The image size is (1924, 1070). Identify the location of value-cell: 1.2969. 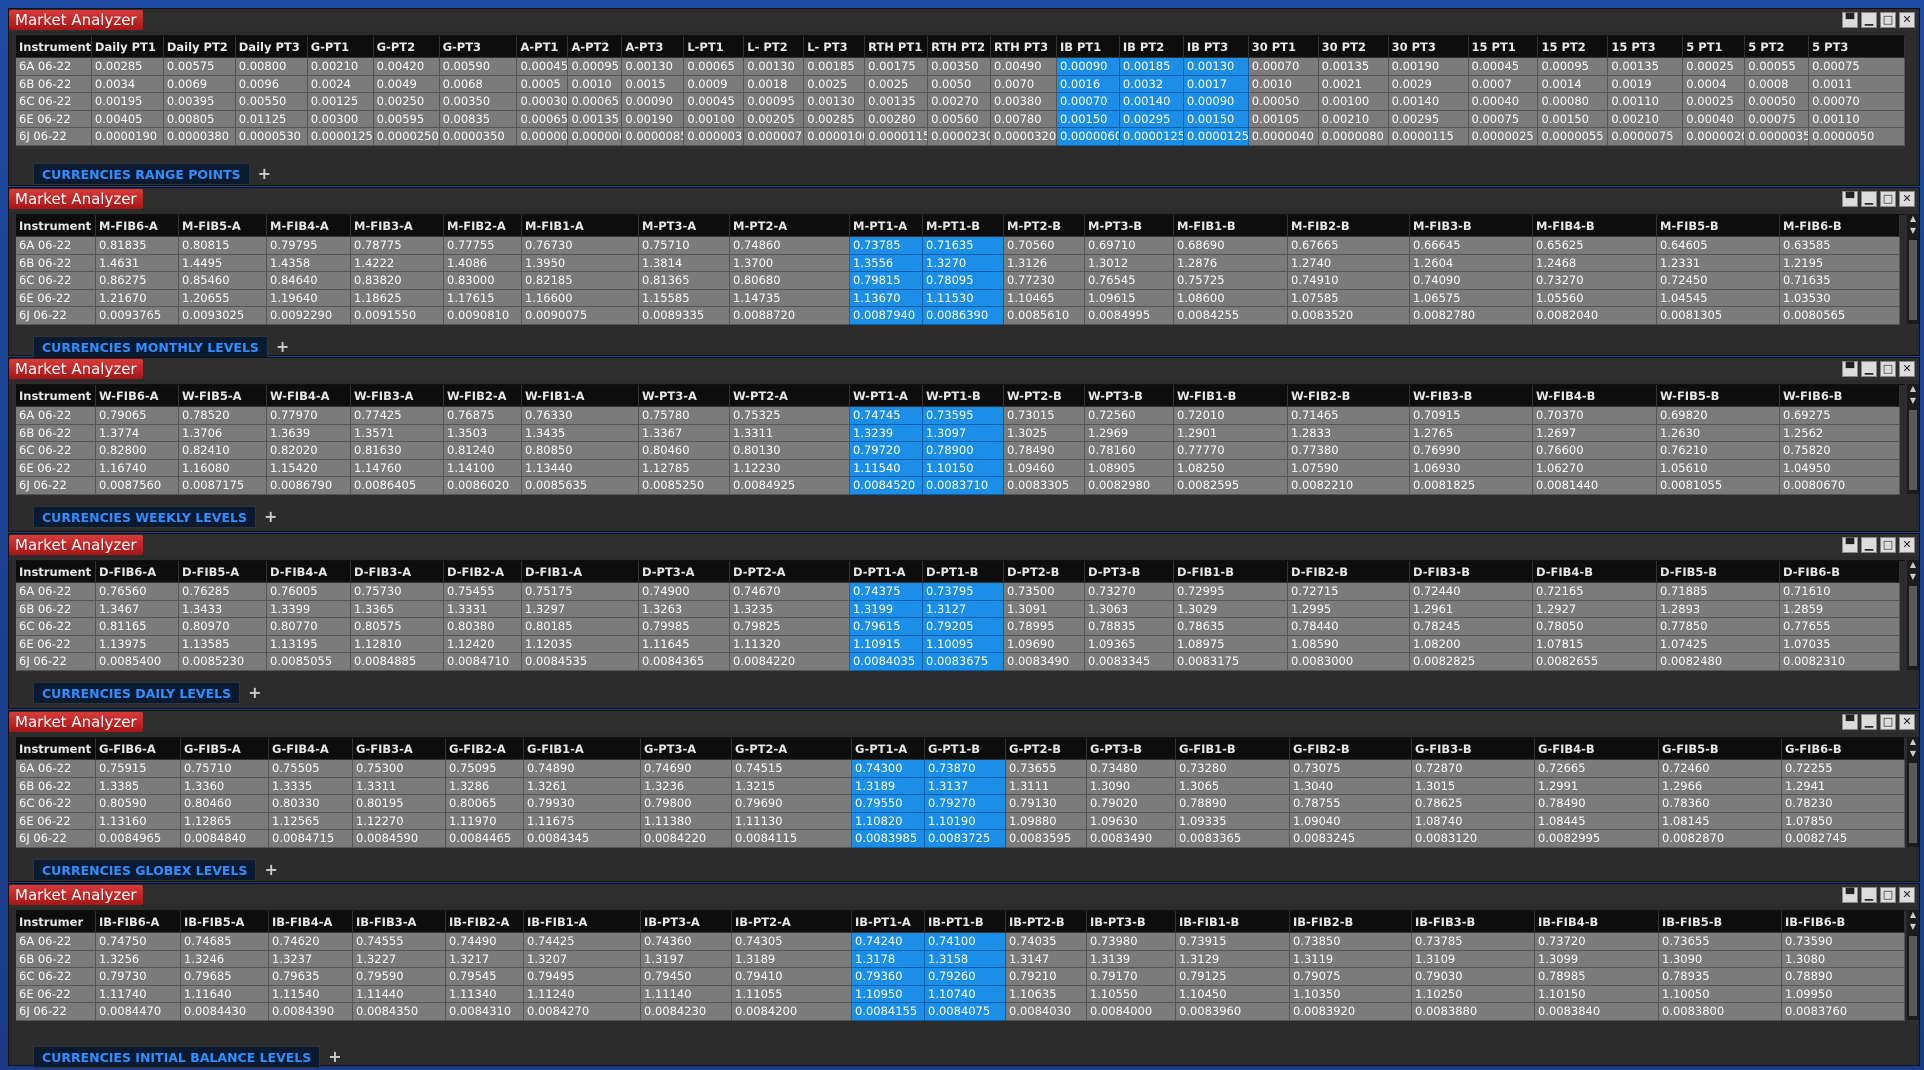
(1129, 433).